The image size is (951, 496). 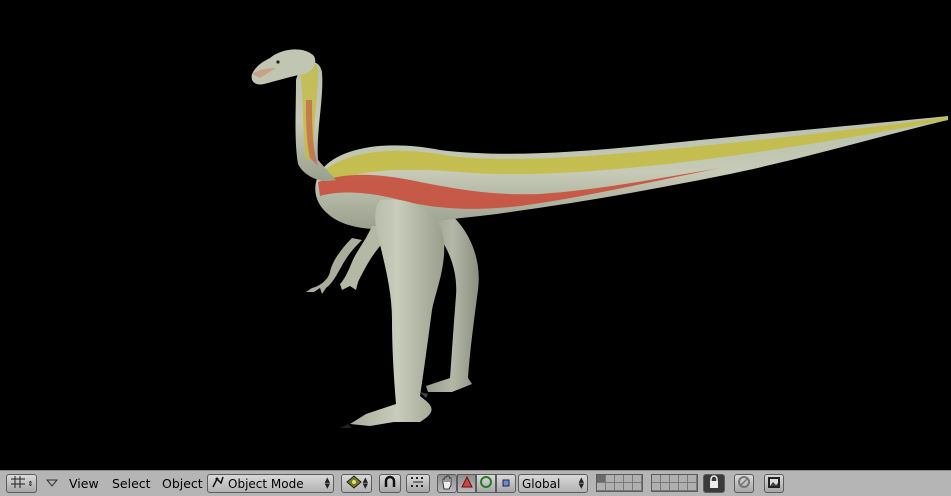 What do you see at coordinates (266, 483) in the screenshot?
I see `mode-select-value: Object Mode` at bounding box center [266, 483].